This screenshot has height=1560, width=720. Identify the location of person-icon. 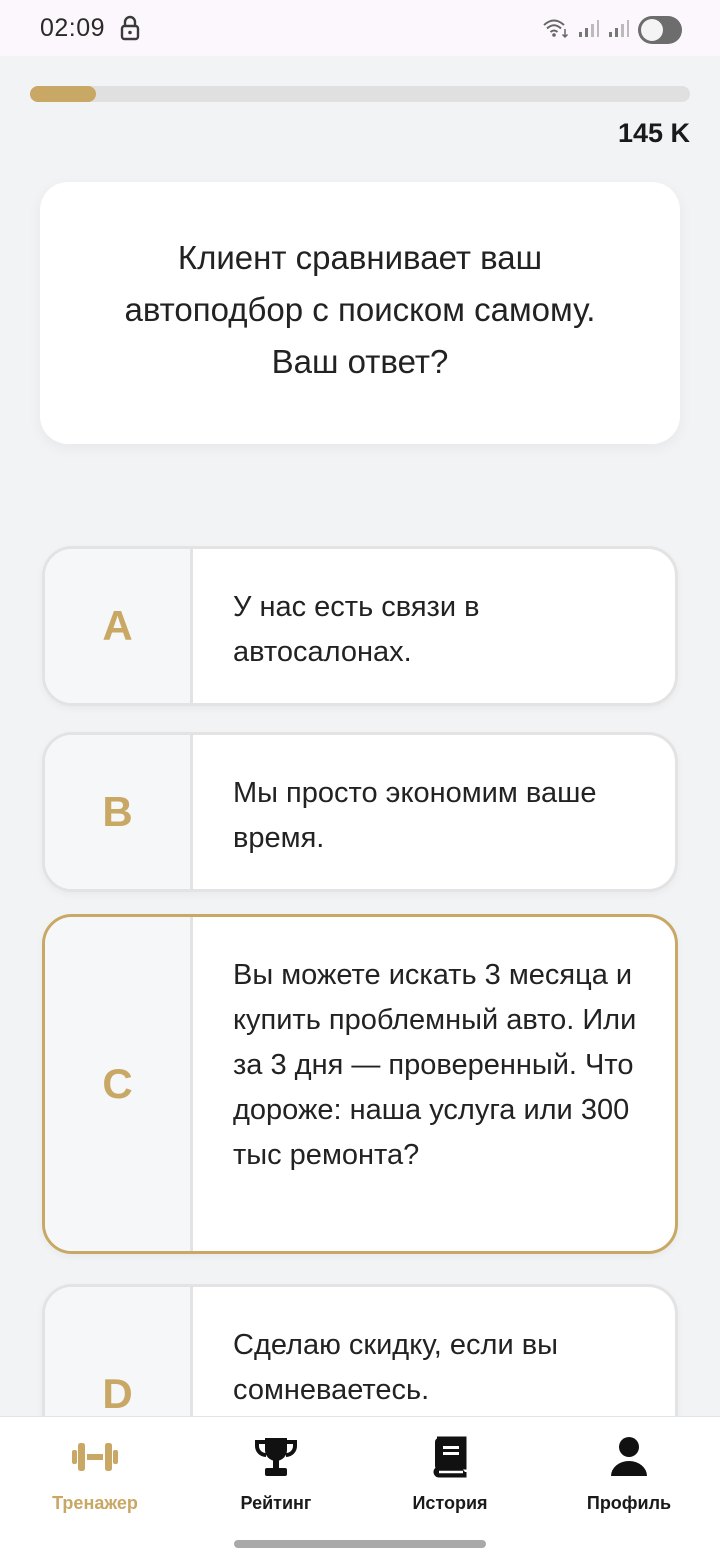
(629, 1457).